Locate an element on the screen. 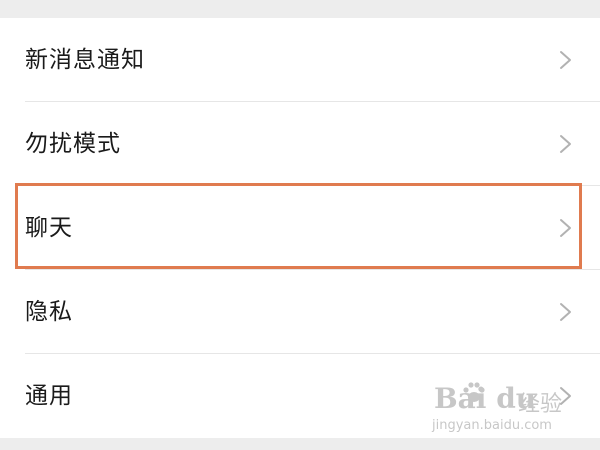  watermark-url: jingyan.baidu.com is located at coordinates (492, 425).